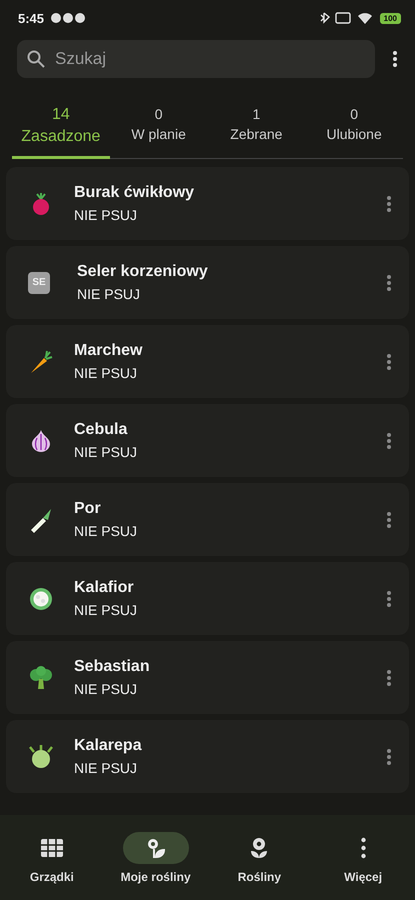  I want to click on kohlrabi-icon, so click(41, 757).